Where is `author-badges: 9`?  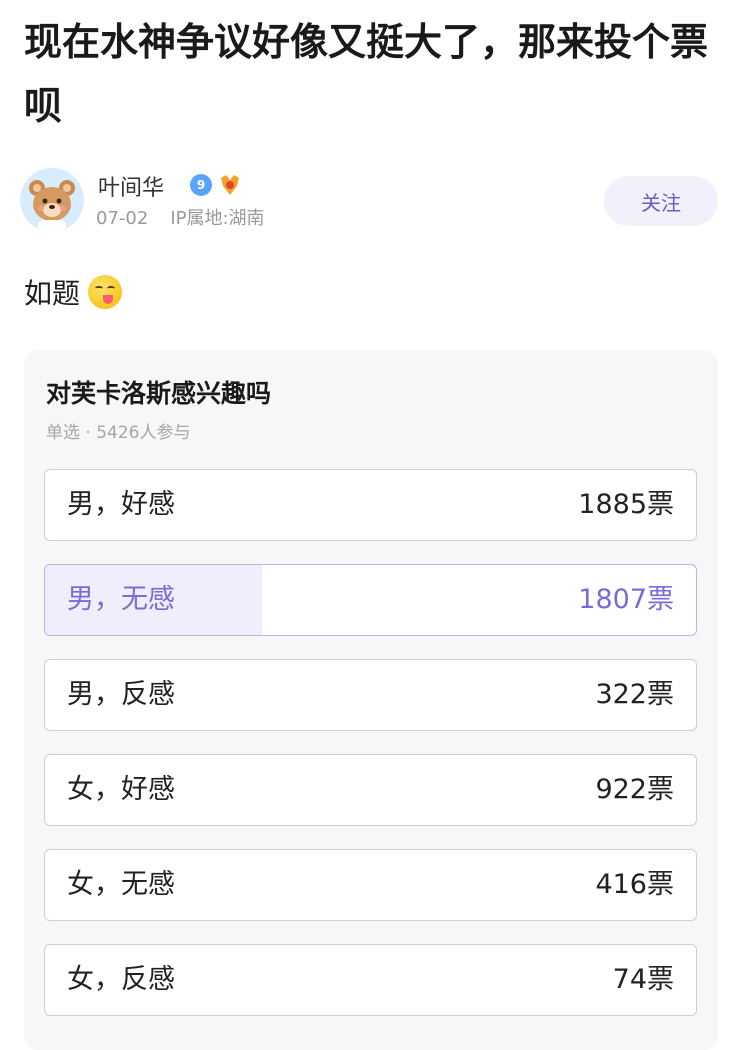
author-badges: 9 is located at coordinates (216, 185).